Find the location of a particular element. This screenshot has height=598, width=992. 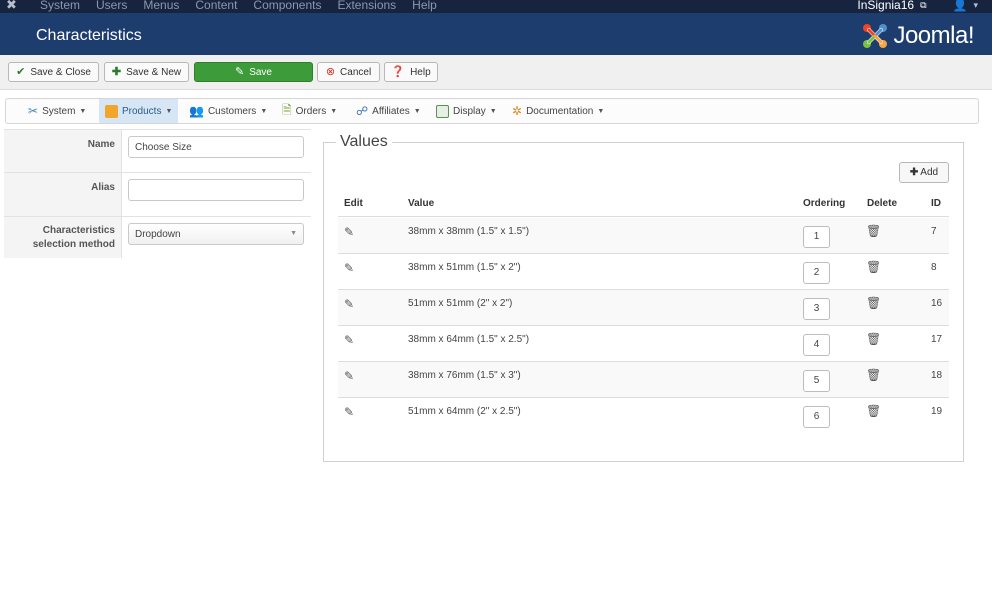

value-cell: 51mm x 64mm (2" x 2.5") is located at coordinates (464, 411).